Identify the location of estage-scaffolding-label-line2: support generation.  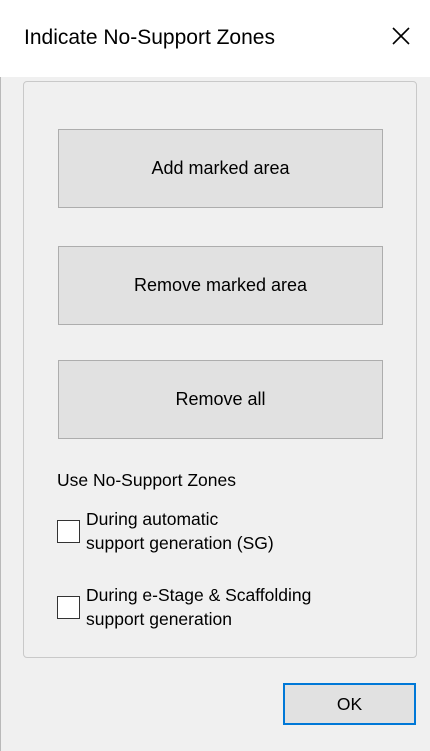
(159, 619).